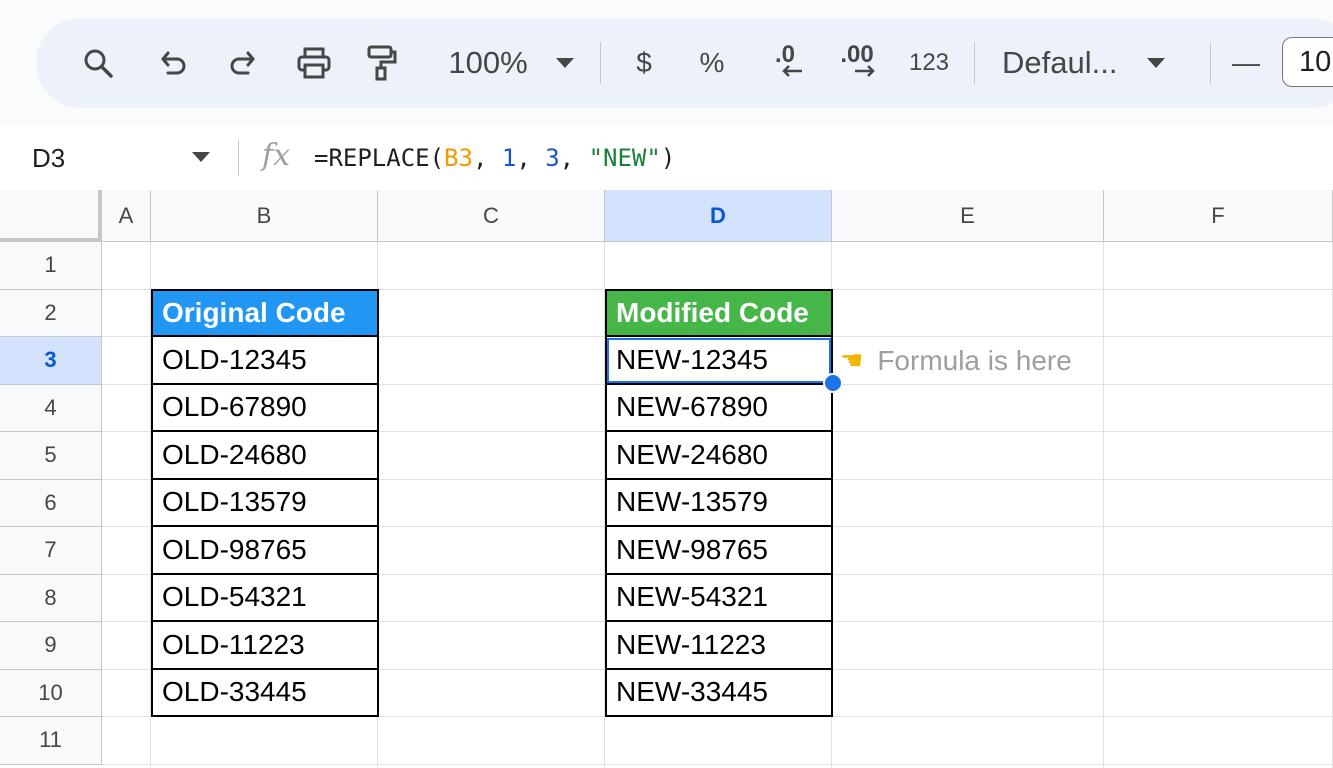 Image resolution: width=1333 pixels, height=768 pixels. I want to click on row-header-5: 5, so click(51, 456).